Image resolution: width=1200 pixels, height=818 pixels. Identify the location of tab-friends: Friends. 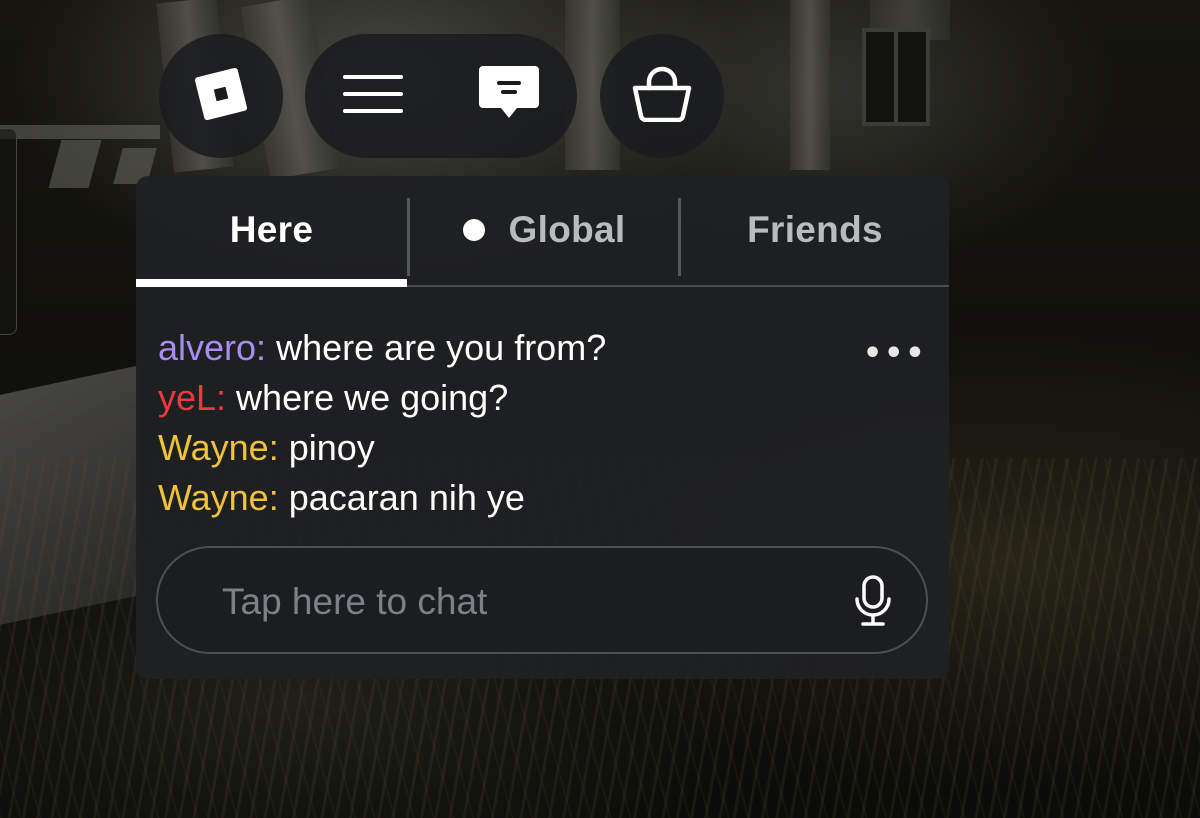
(815, 230).